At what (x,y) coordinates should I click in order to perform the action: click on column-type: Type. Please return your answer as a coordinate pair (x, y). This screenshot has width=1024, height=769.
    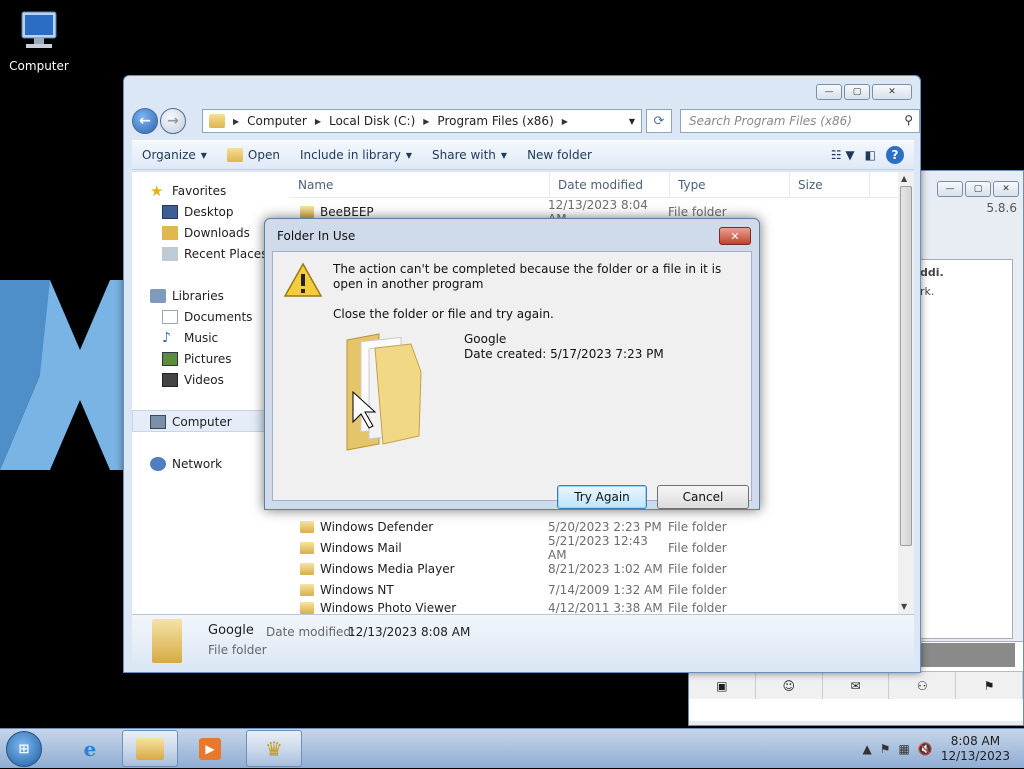
    Looking at the image, I should click on (730, 184).